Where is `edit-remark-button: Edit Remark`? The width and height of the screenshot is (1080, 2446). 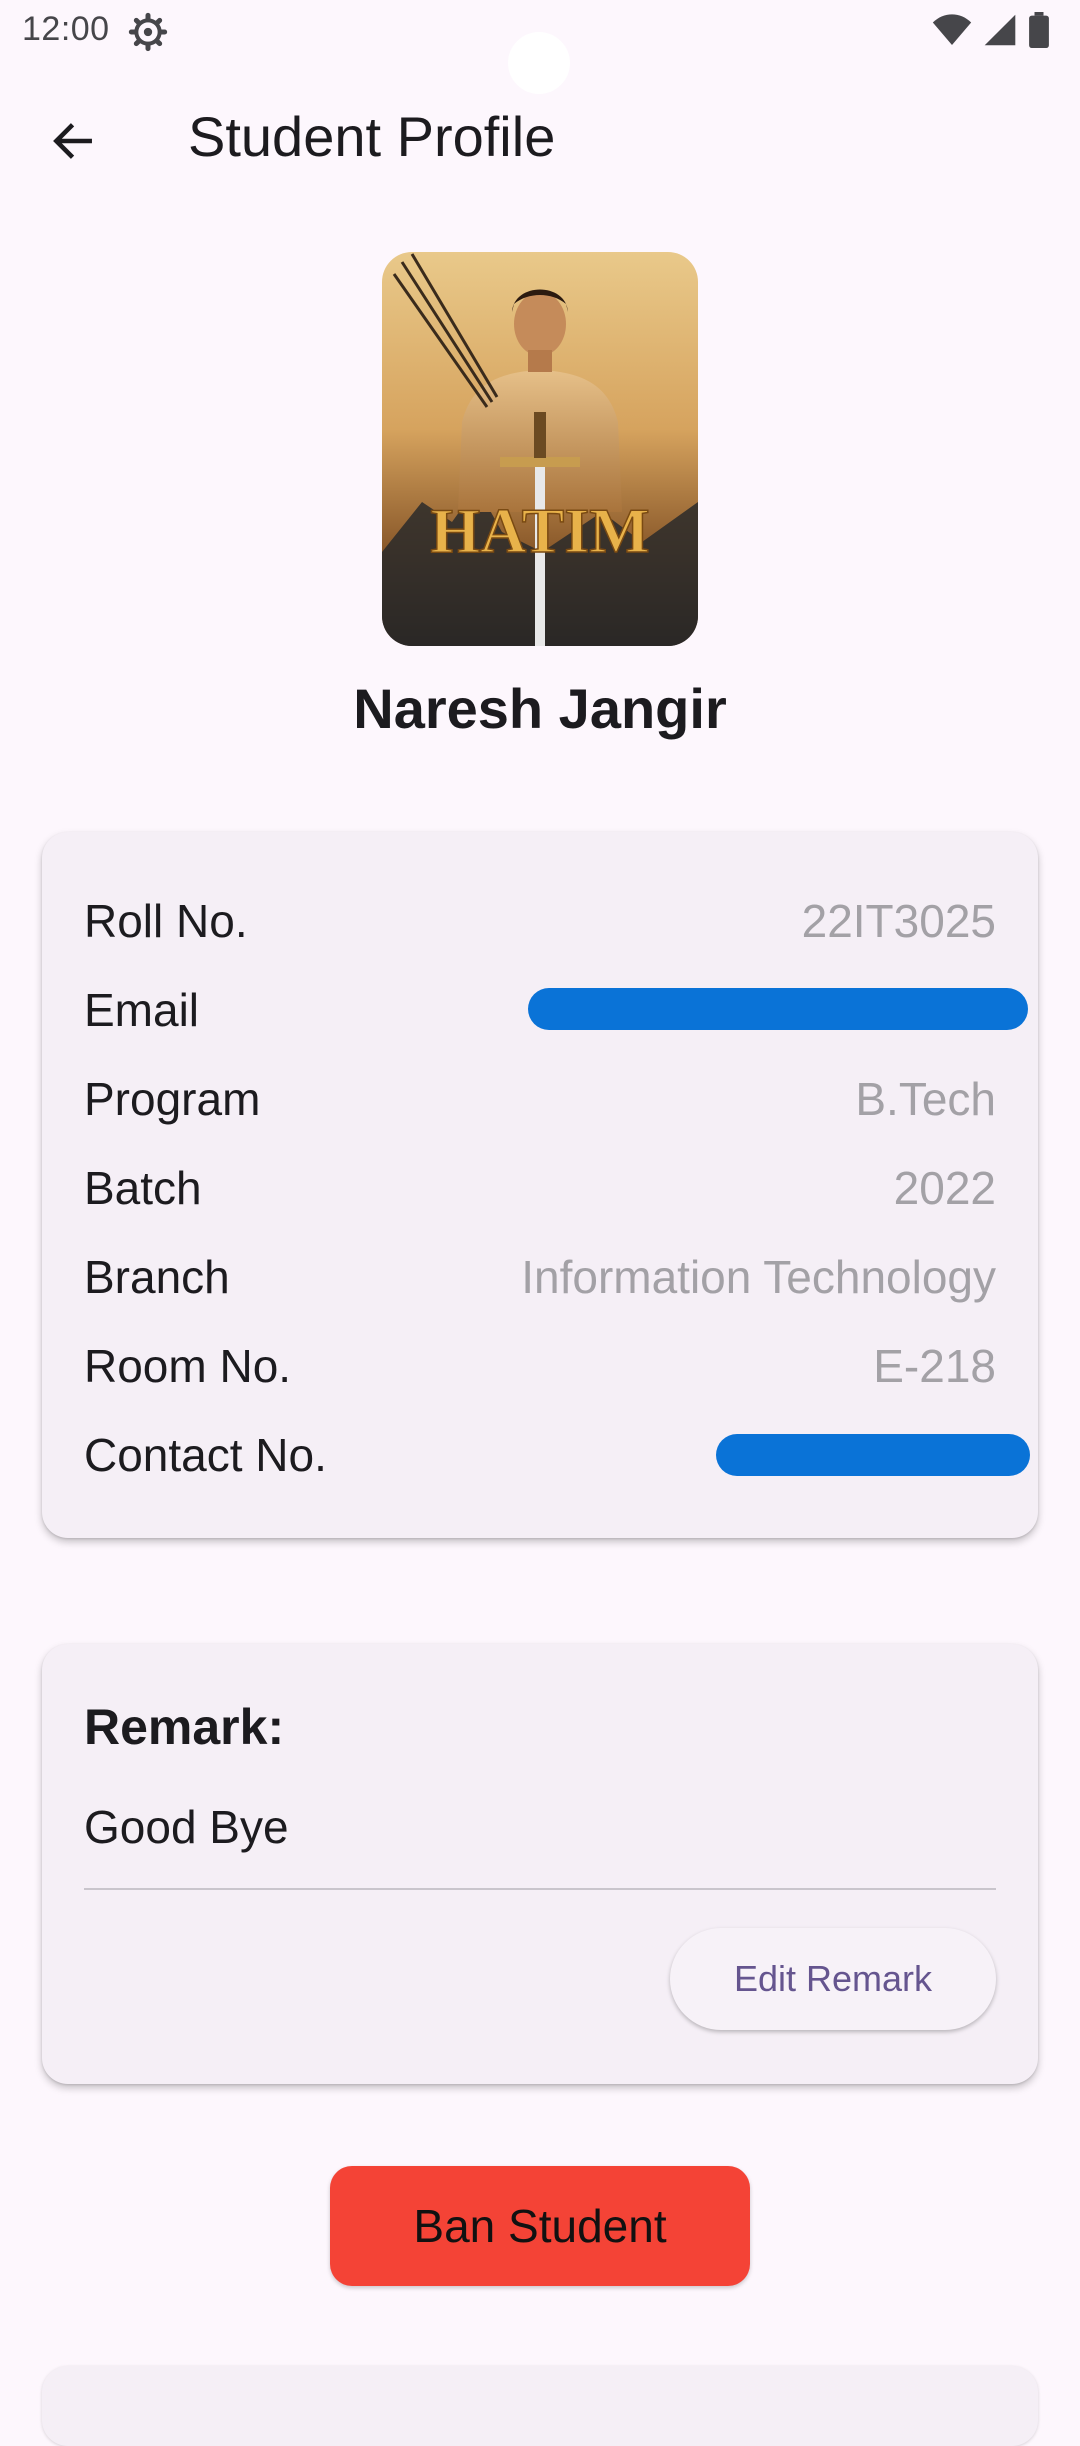 edit-remark-button: Edit Remark is located at coordinates (833, 1979).